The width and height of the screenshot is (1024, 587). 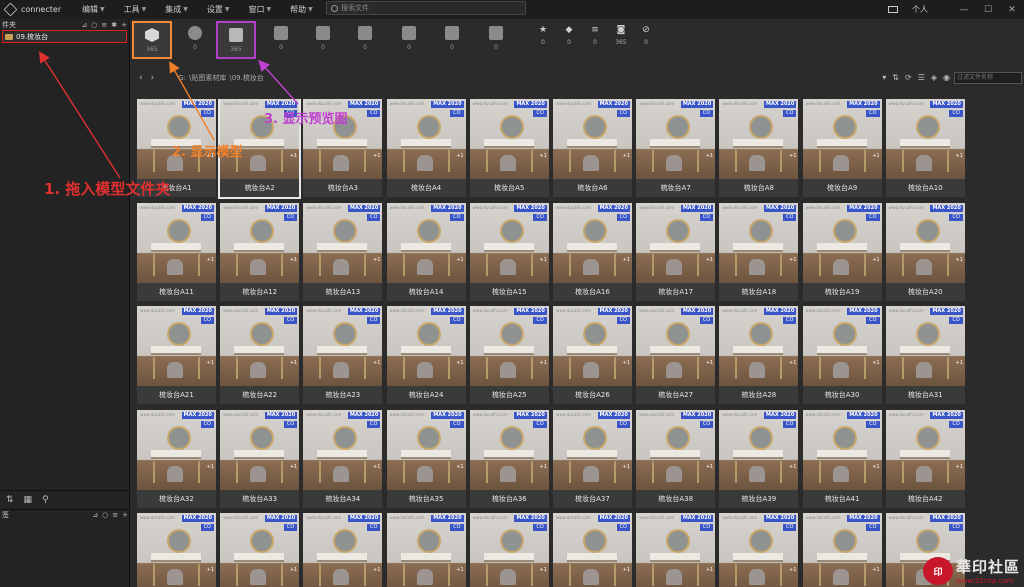 What do you see at coordinates (759, 458) in the screenshot?
I see `asset-card: www.docaihi.com MAX 2020 CO +1 梳妆台A39` at bounding box center [759, 458].